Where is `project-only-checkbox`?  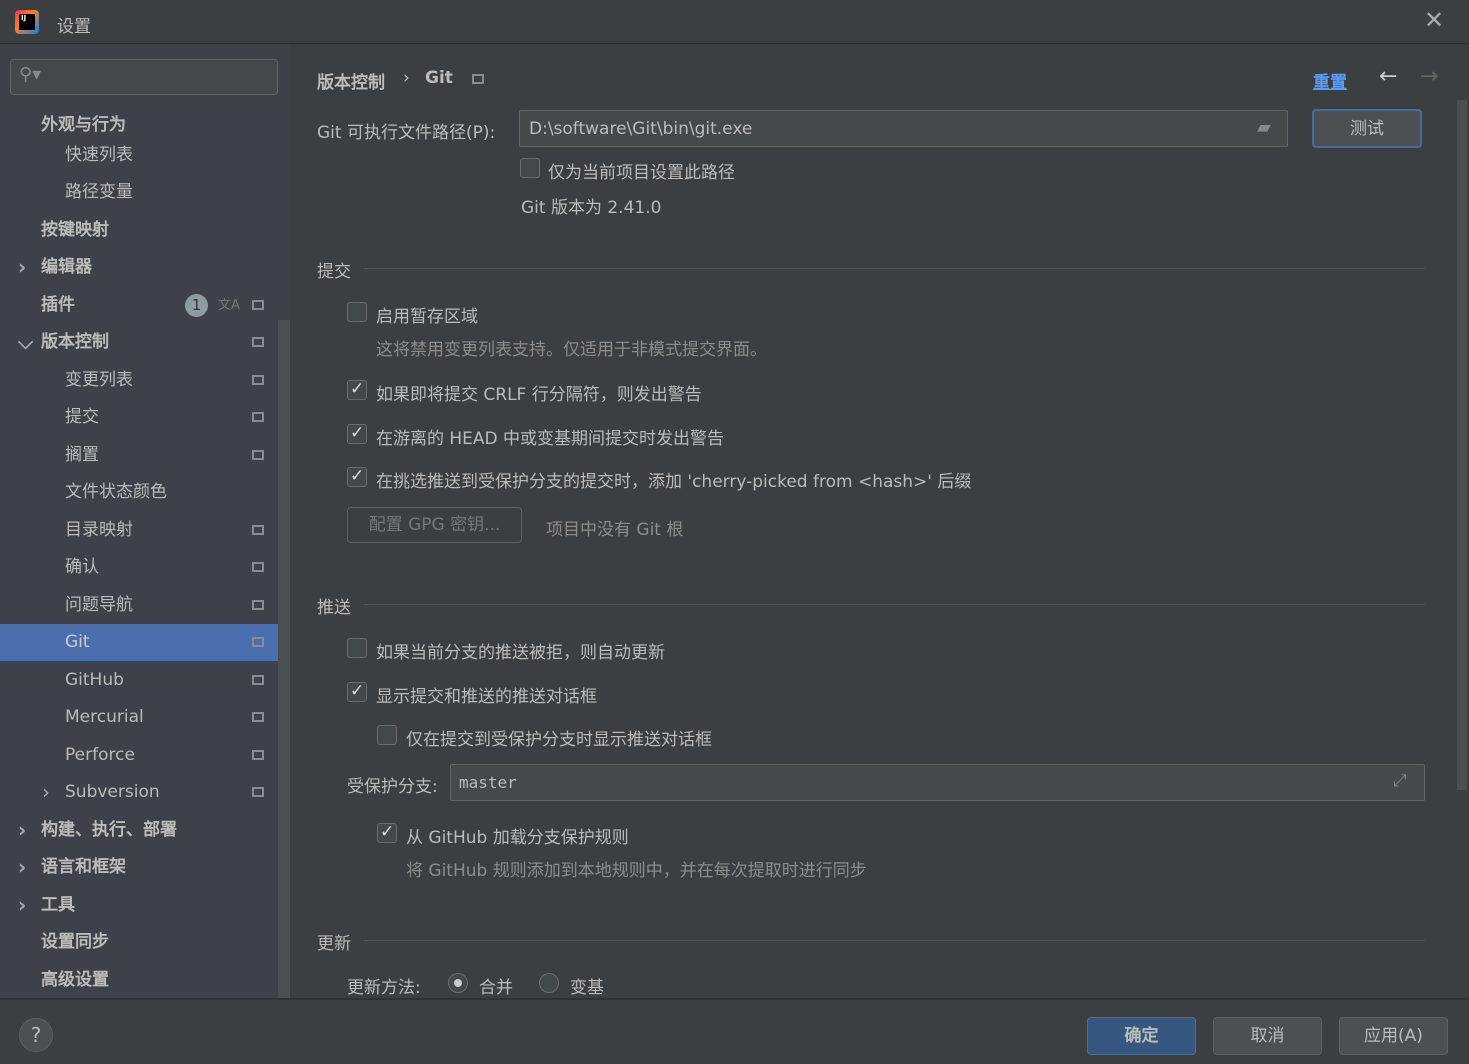
project-only-checkbox is located at coordinates (530, 168).